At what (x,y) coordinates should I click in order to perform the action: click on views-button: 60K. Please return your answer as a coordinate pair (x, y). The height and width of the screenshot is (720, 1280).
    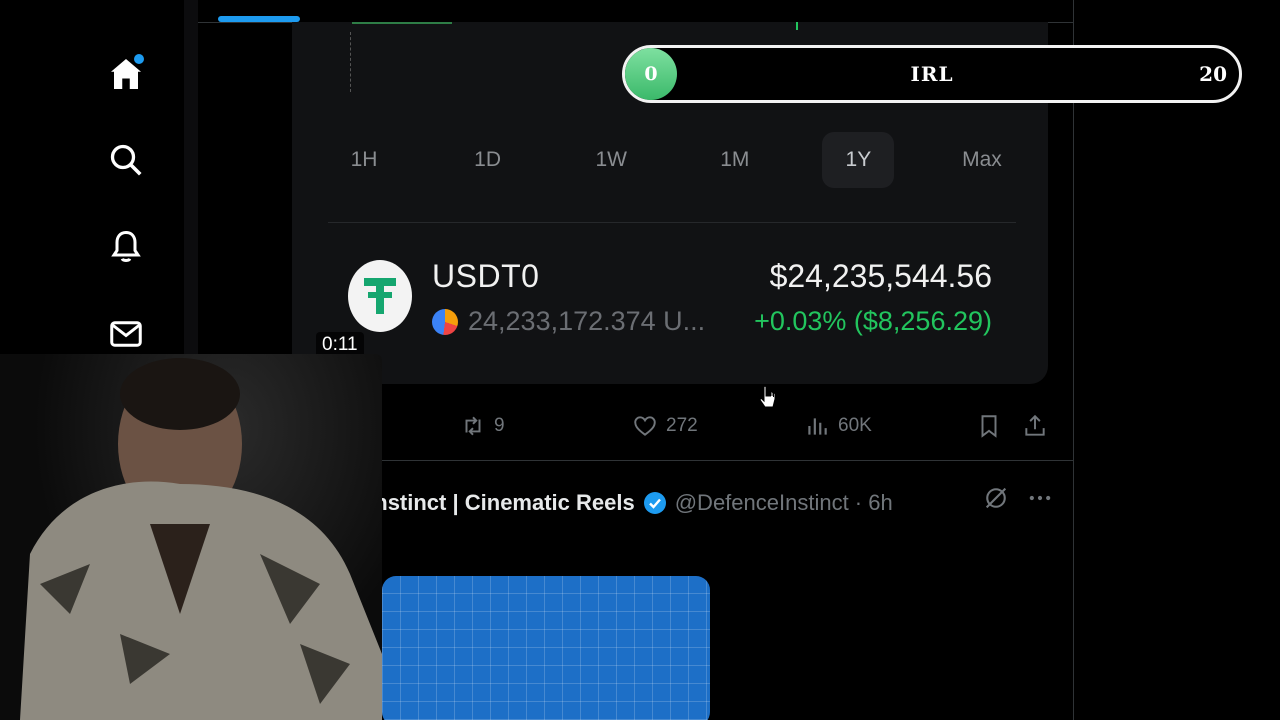
    Looking at the image, I should click on (838, 426).